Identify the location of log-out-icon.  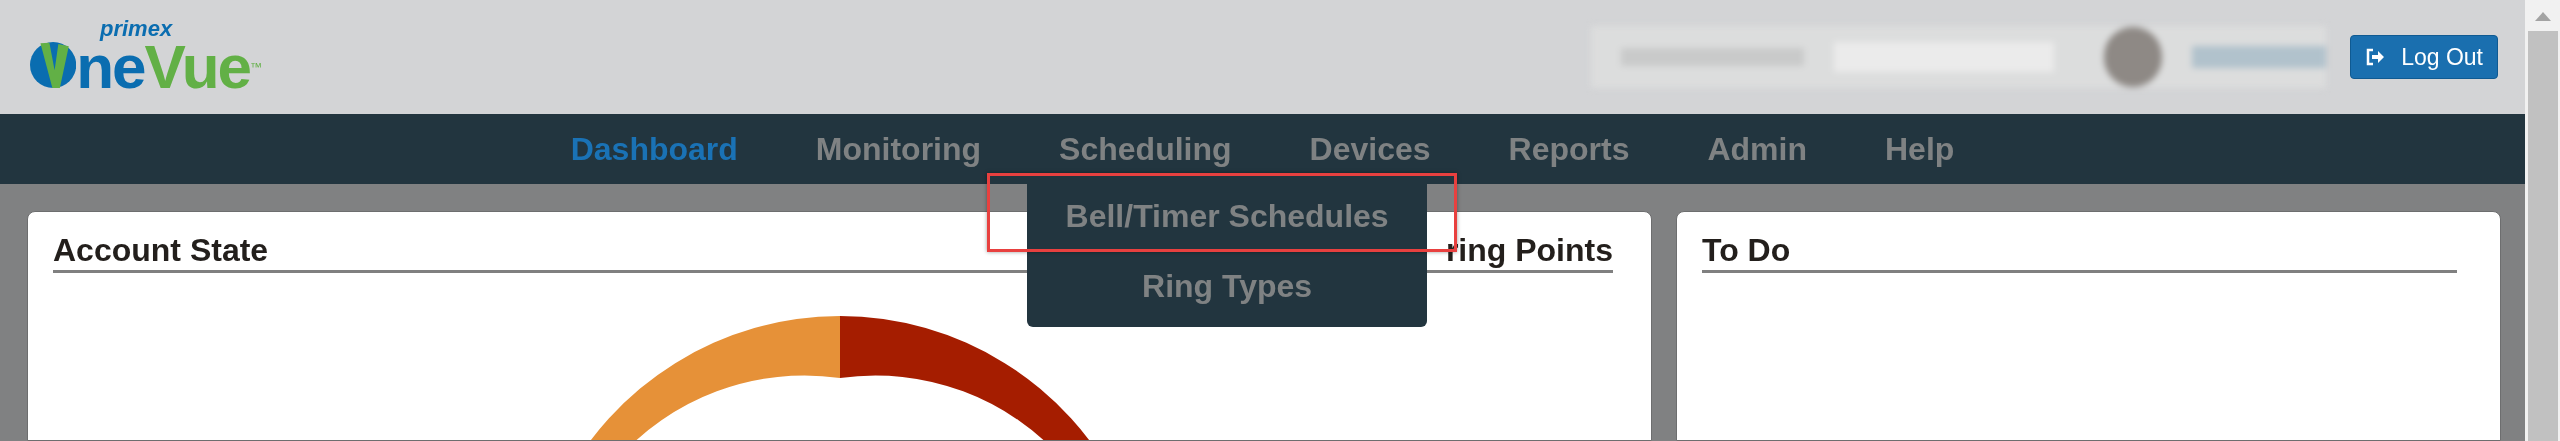
(2375, 57).